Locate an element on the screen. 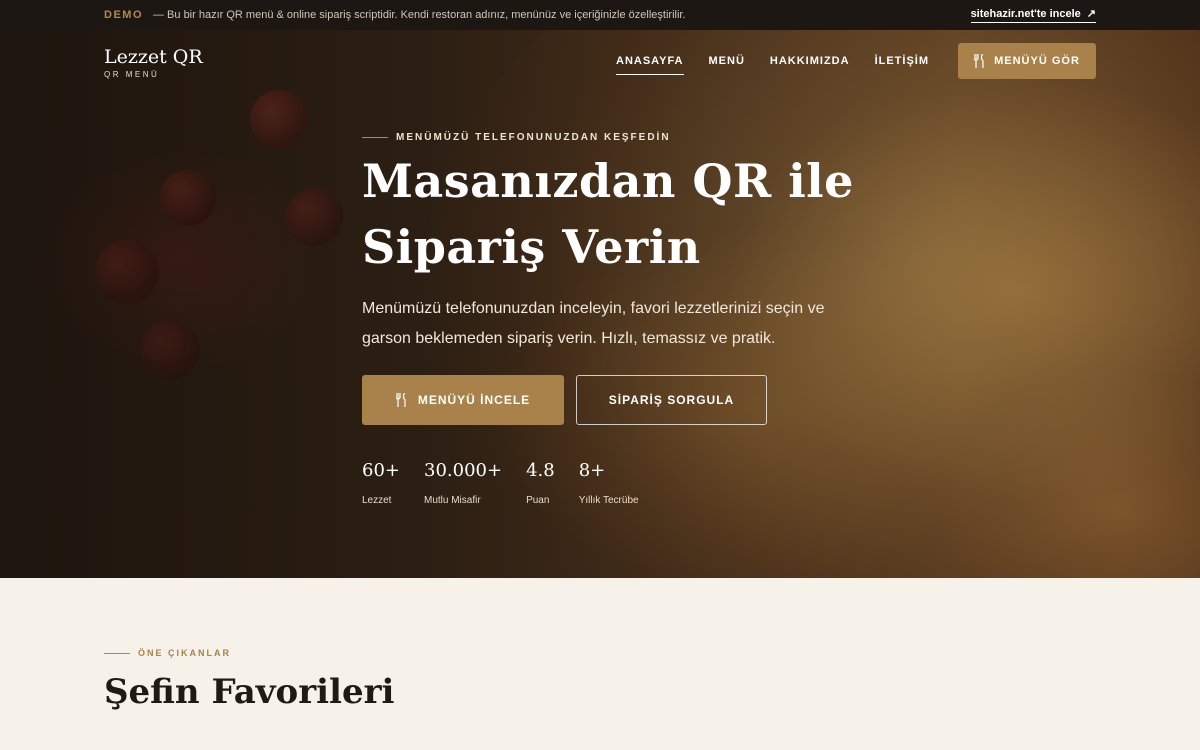 This screenshot has width=1200, height=750. logo-name: Lezzet QR is located at coordinates (153, 57).